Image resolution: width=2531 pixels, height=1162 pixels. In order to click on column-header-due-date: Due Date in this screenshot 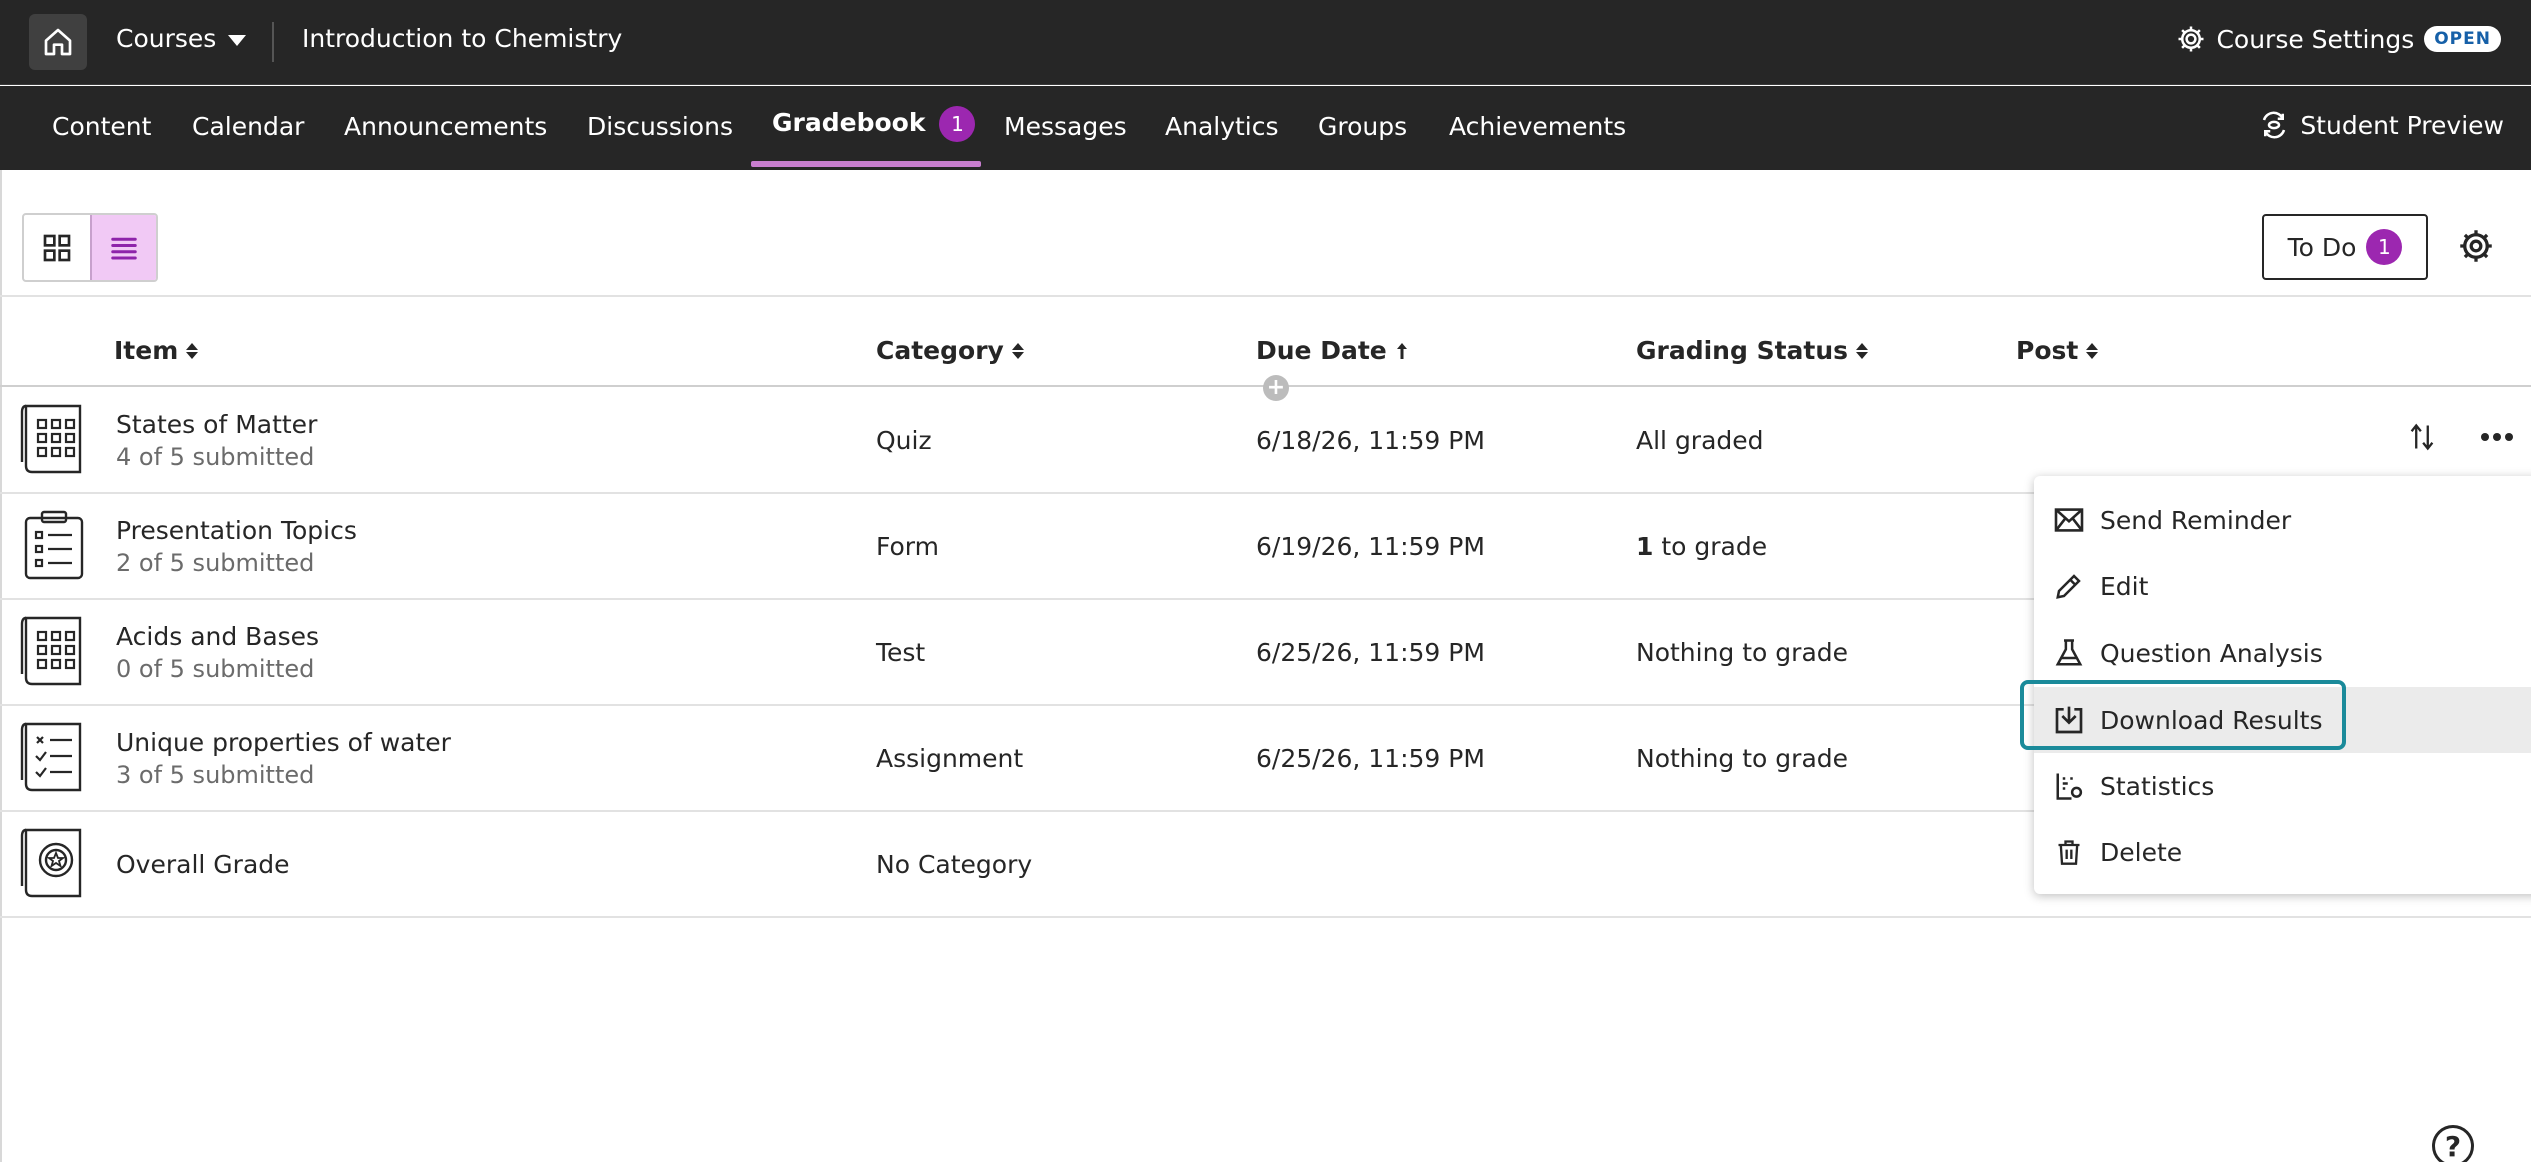, I will do `click(1332, 350)`.